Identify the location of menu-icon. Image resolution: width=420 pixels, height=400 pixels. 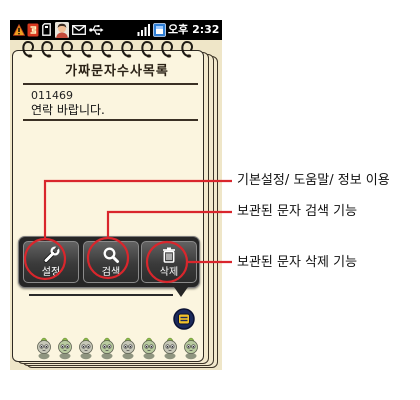
(184, 319).